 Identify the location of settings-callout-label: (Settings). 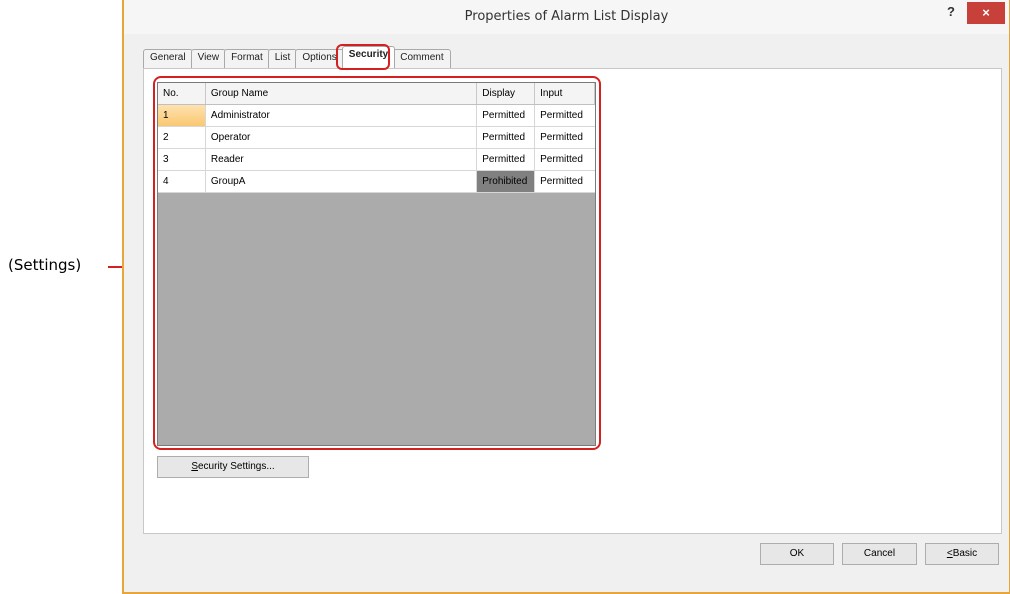
(45, 265).